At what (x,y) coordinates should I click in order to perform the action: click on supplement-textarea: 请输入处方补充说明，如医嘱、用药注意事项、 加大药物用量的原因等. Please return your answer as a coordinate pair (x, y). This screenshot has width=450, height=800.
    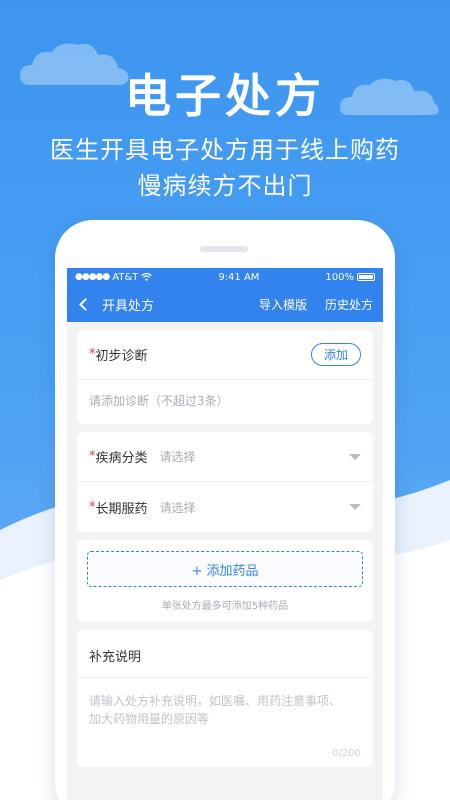
    Looking at the image, I should click on (225, 713).